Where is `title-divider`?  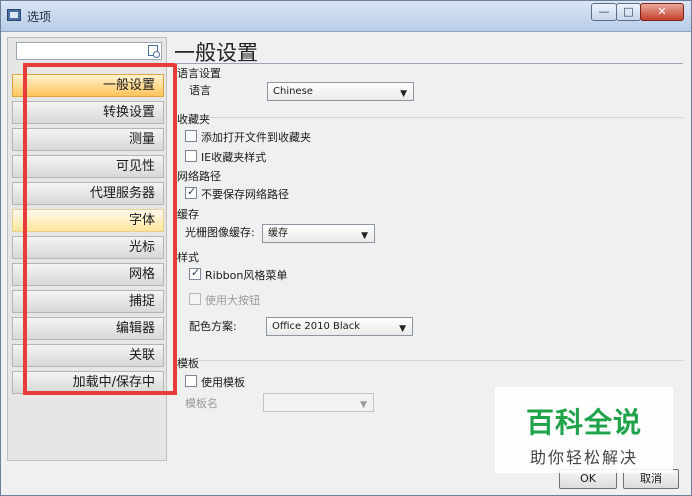 title-divider is located at coordinates (429, 63).